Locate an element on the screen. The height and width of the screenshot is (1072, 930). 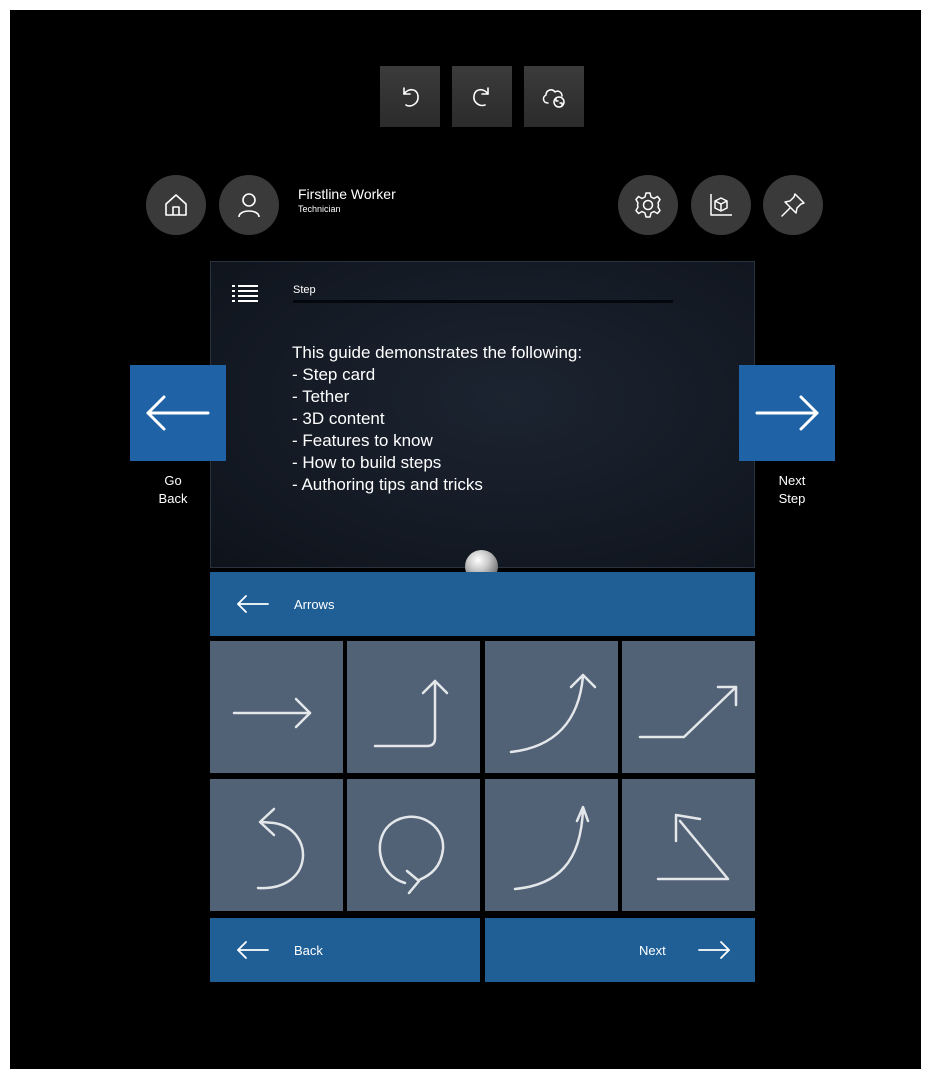
cube-icon is located at coordinates (721, 205).